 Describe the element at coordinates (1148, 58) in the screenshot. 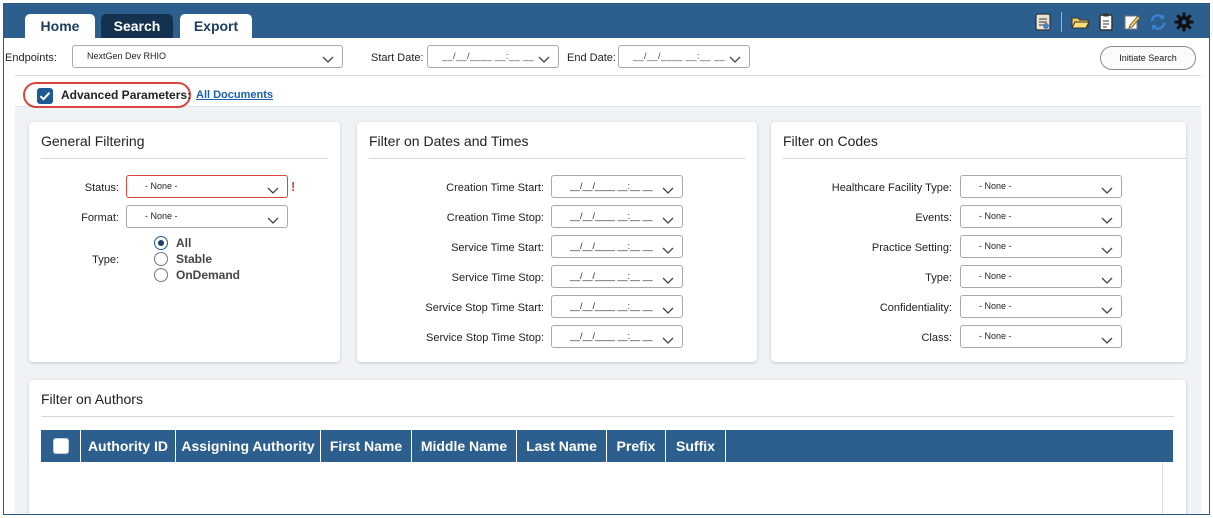

I see `initiate-search-button: Initiate Search` at that location.